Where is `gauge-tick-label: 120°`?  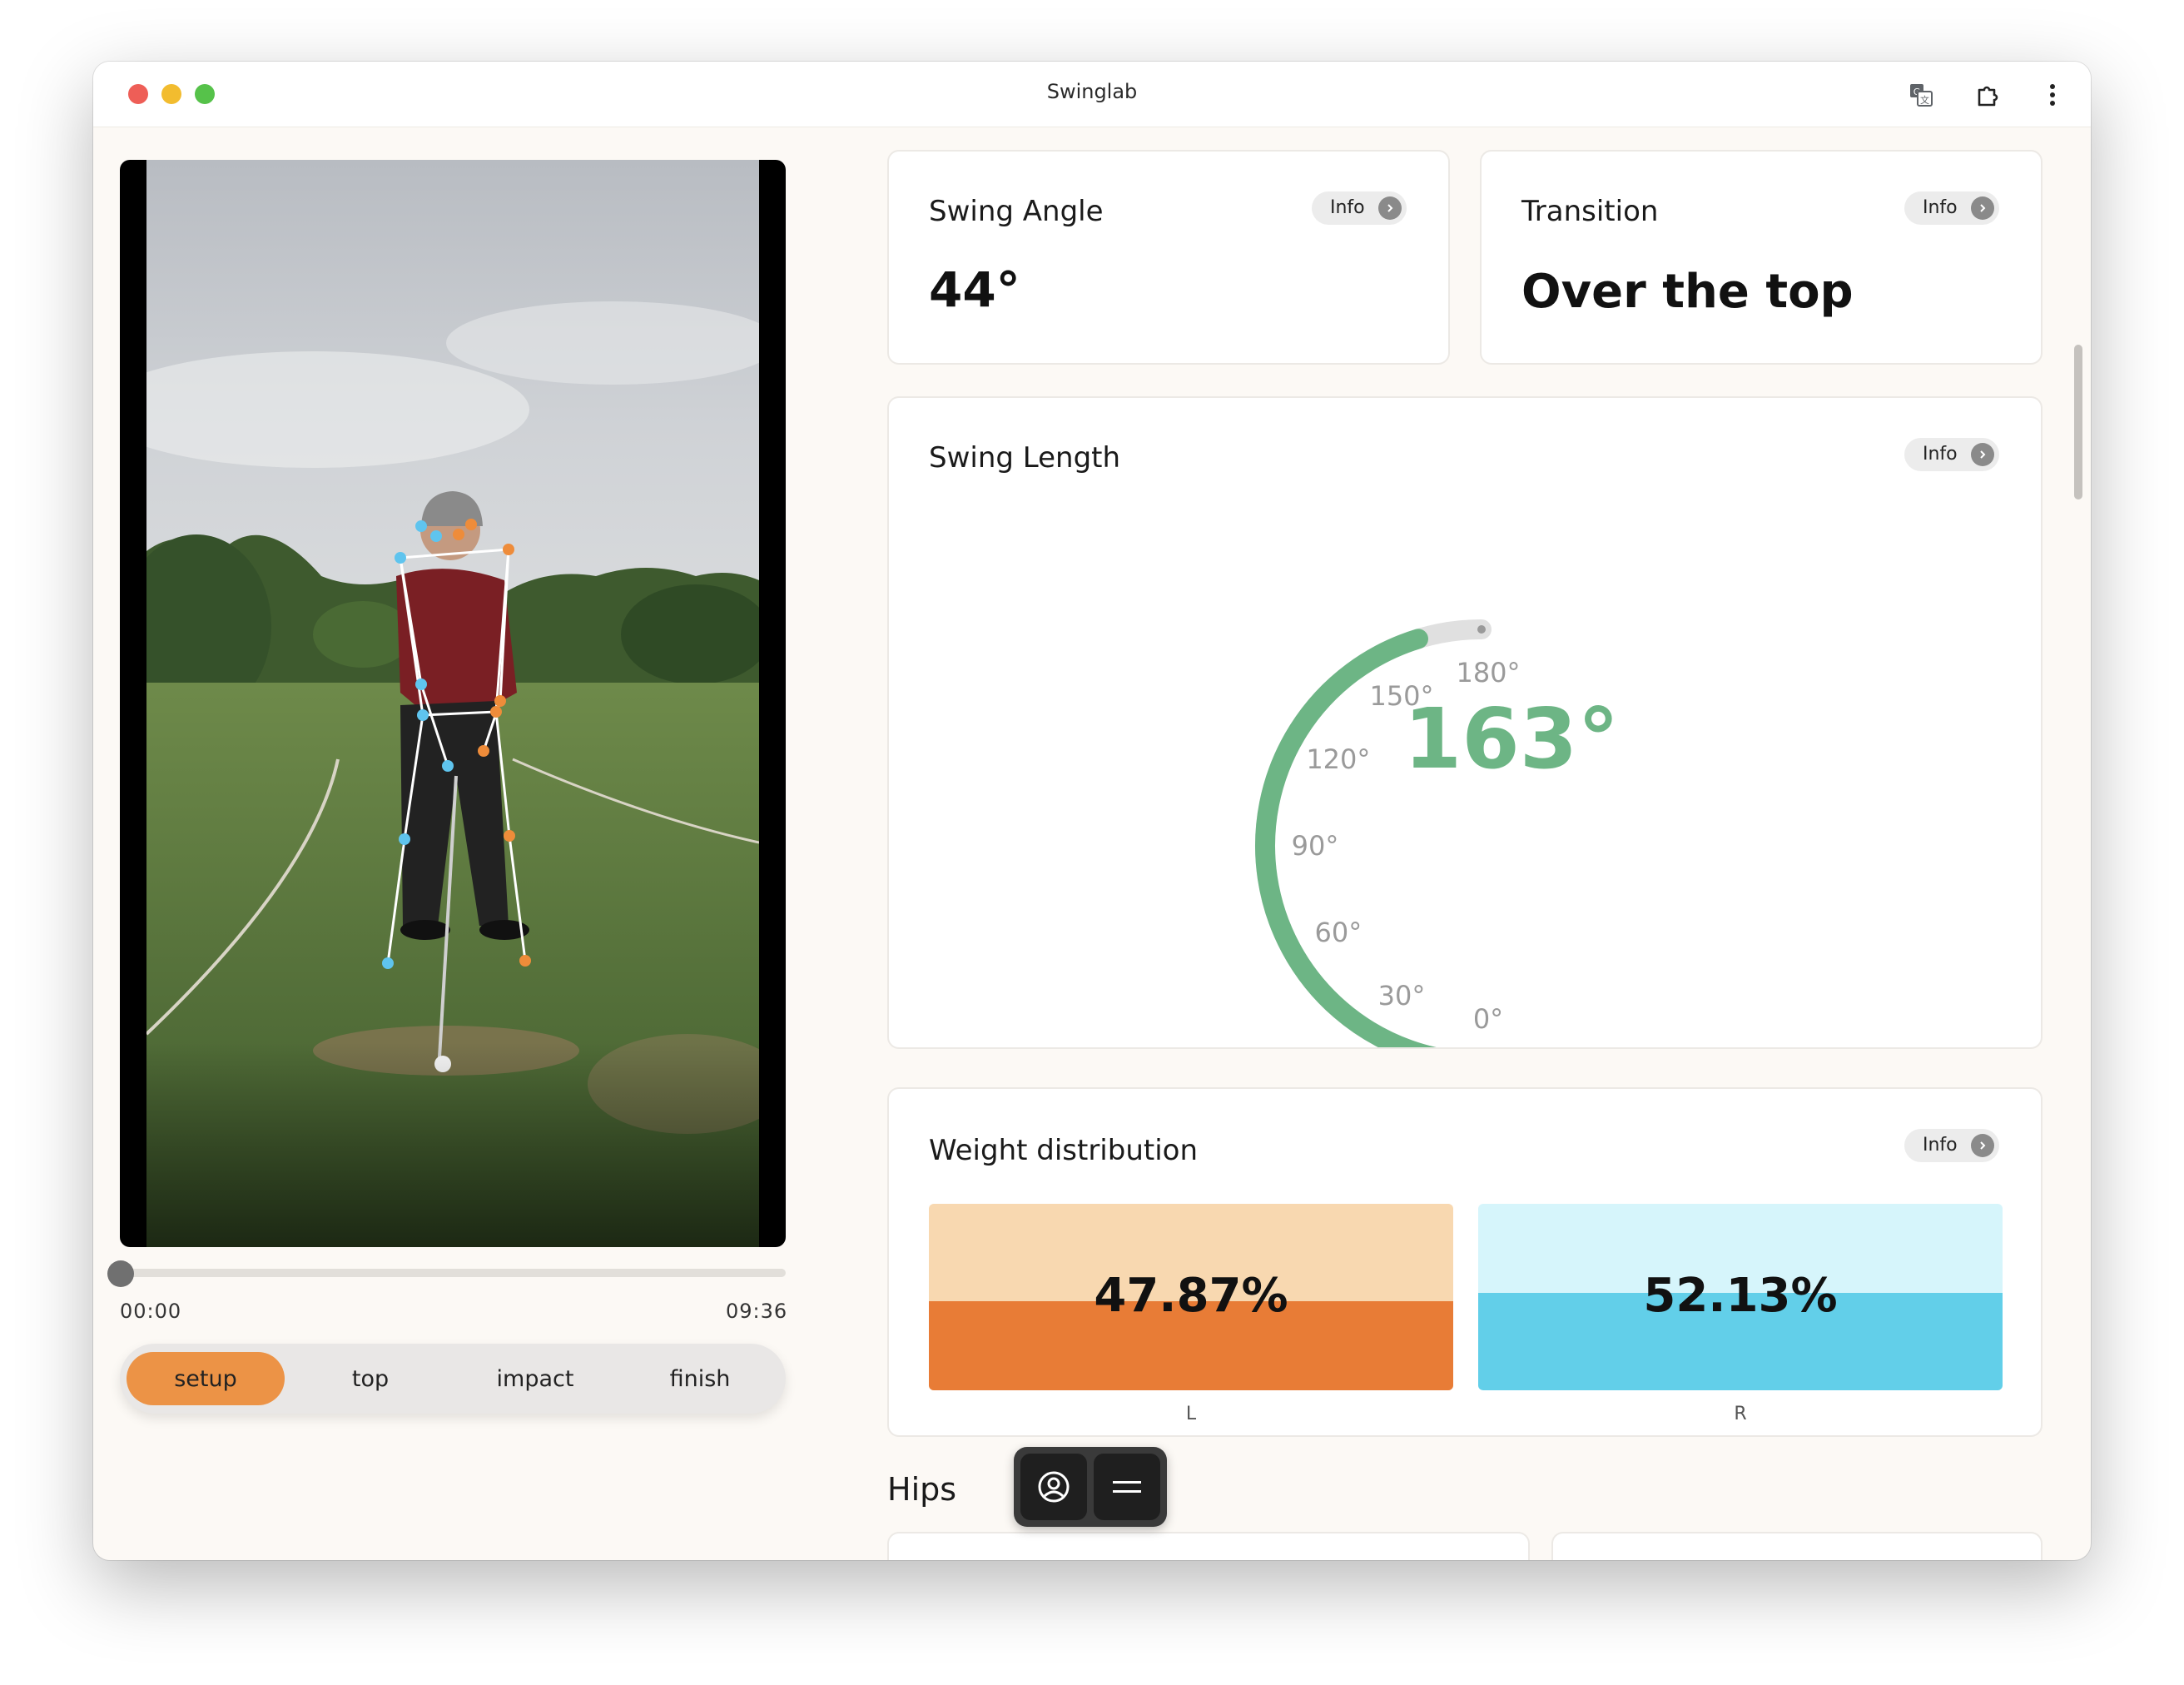
gauge-tick-label: 120° is located at coordinates (1338, 759).